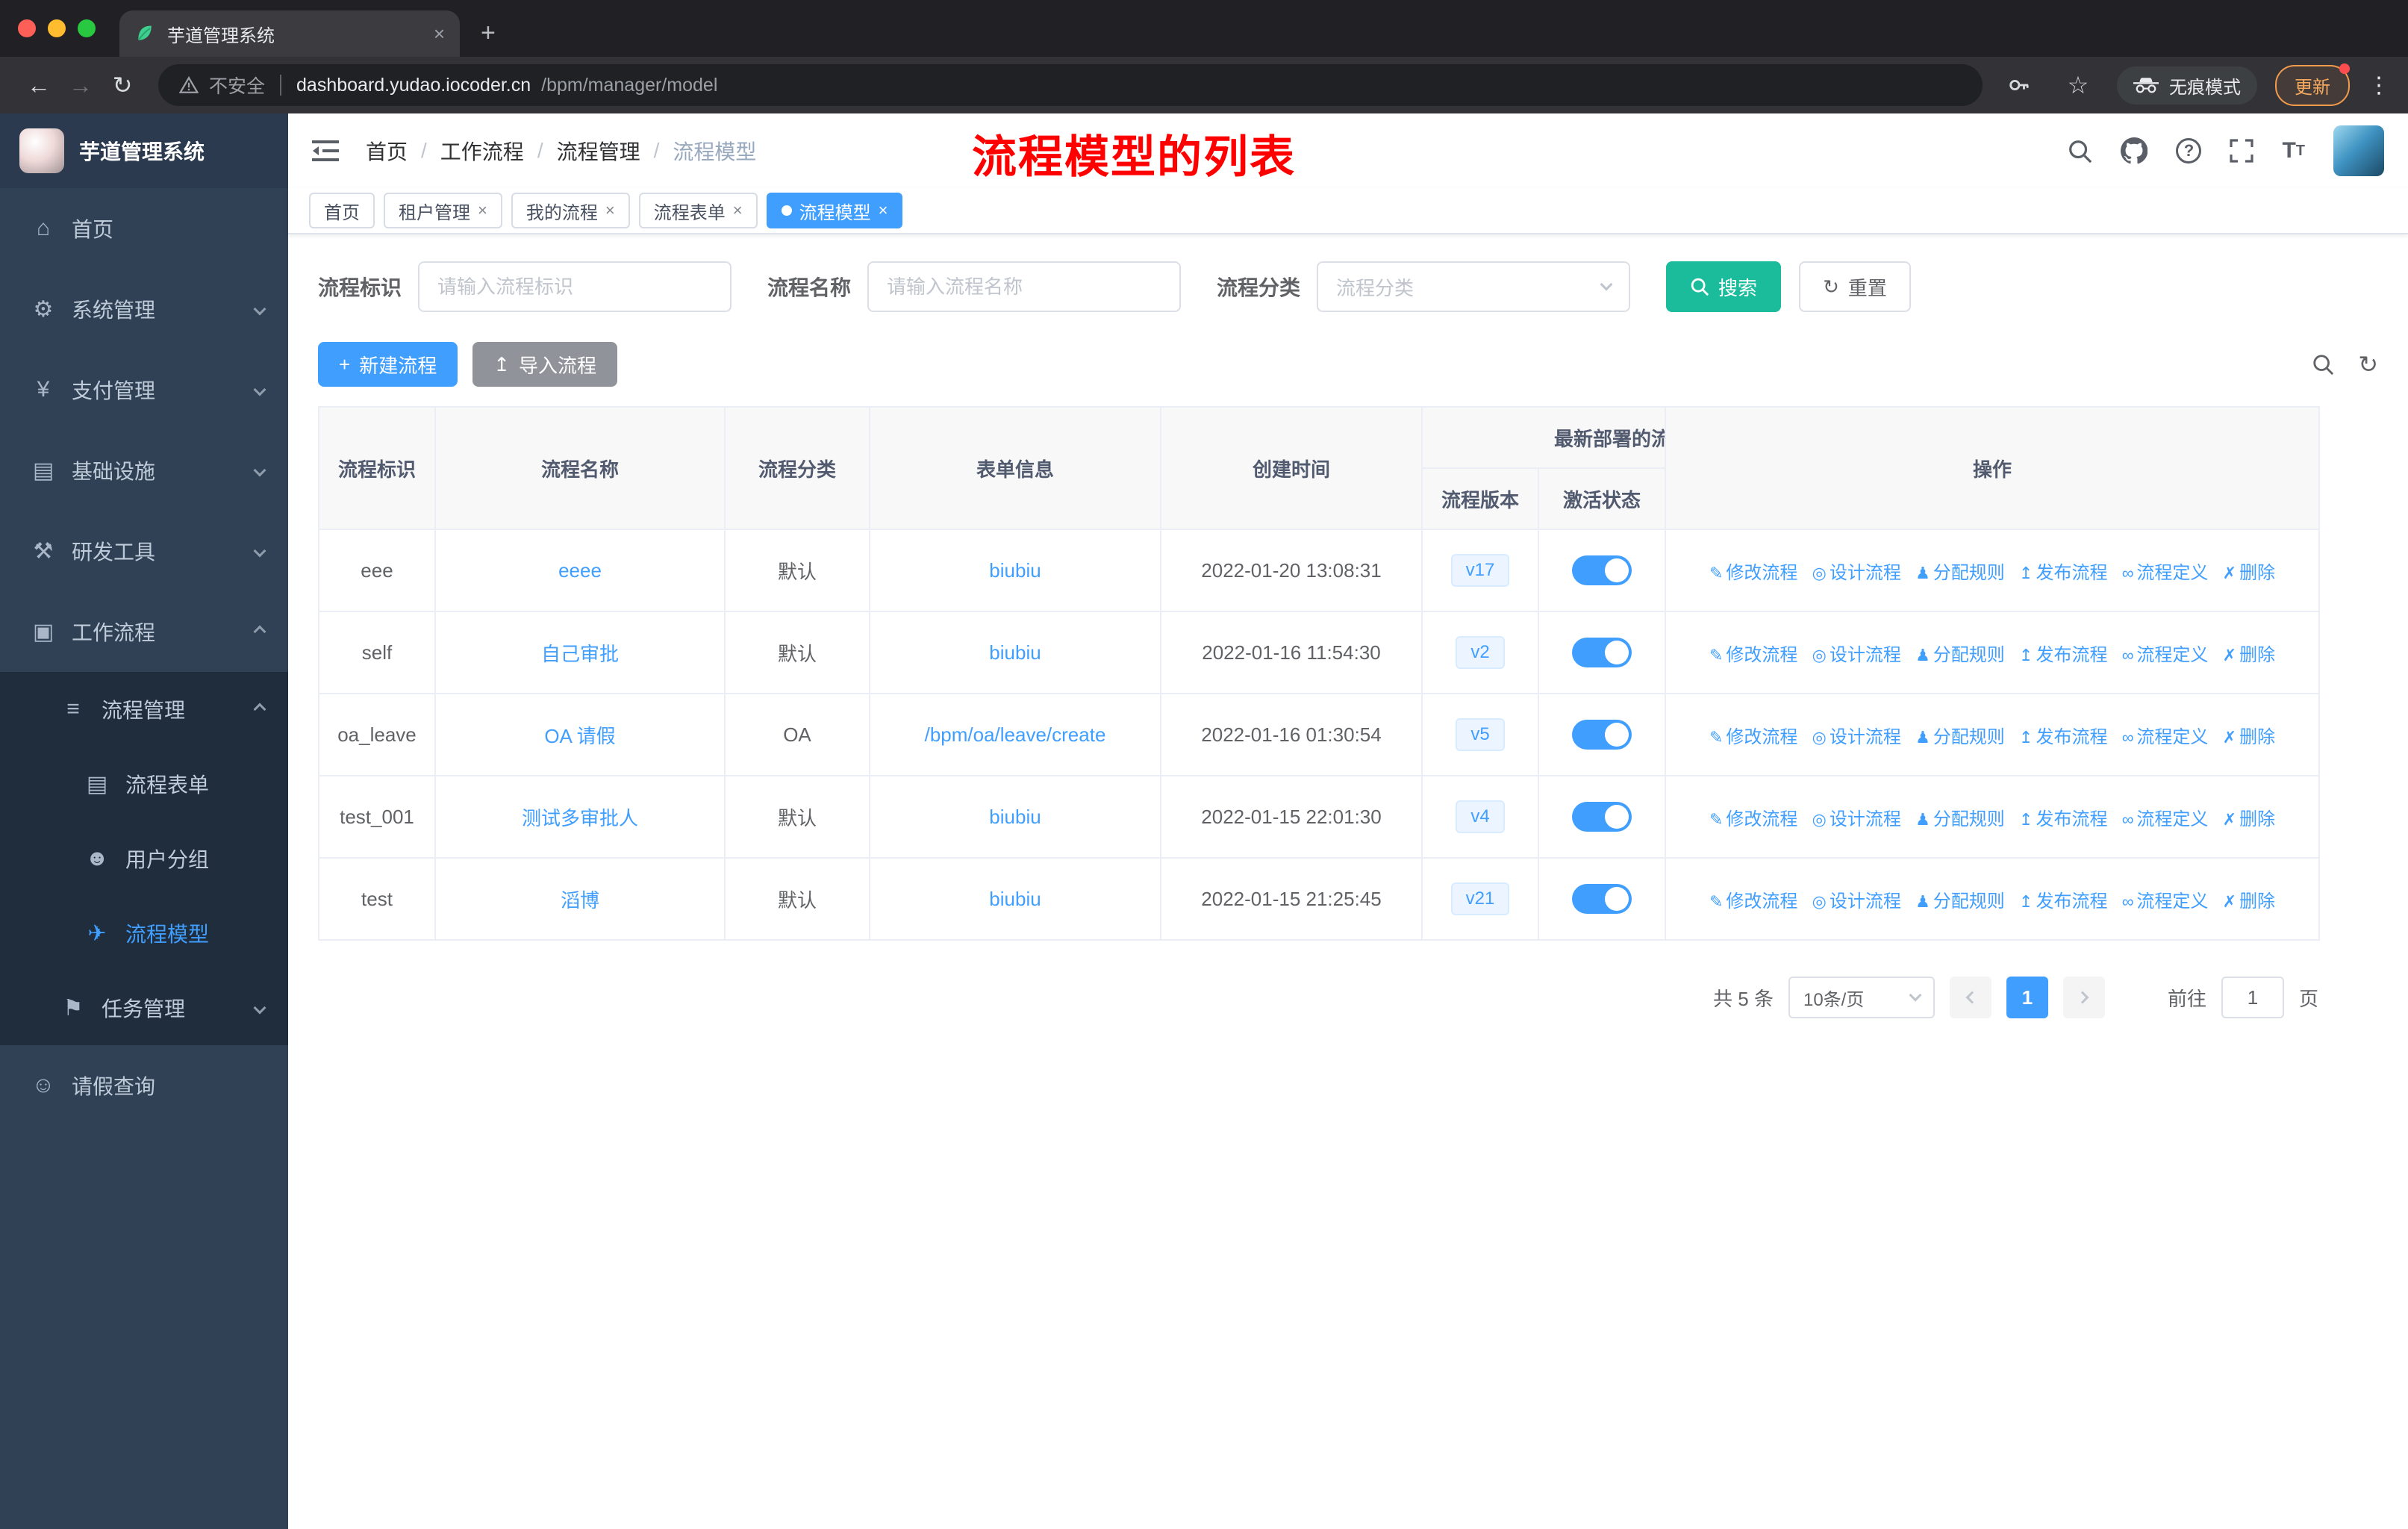 The width and height of the screenshot is (2408, 1529). Describe the element at coordinates (144, 1085) in the screenshot. I see `sidebar-item-leave-query: ☺ 请假查询` at that location.